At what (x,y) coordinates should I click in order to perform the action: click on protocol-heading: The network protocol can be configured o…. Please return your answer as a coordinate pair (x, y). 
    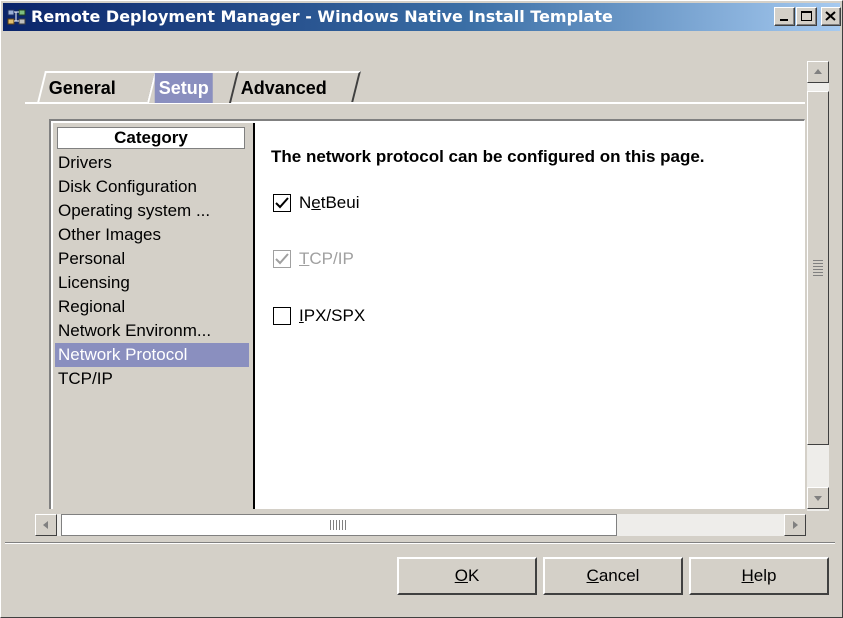
    Looking at the image, I should click on (488, 156).